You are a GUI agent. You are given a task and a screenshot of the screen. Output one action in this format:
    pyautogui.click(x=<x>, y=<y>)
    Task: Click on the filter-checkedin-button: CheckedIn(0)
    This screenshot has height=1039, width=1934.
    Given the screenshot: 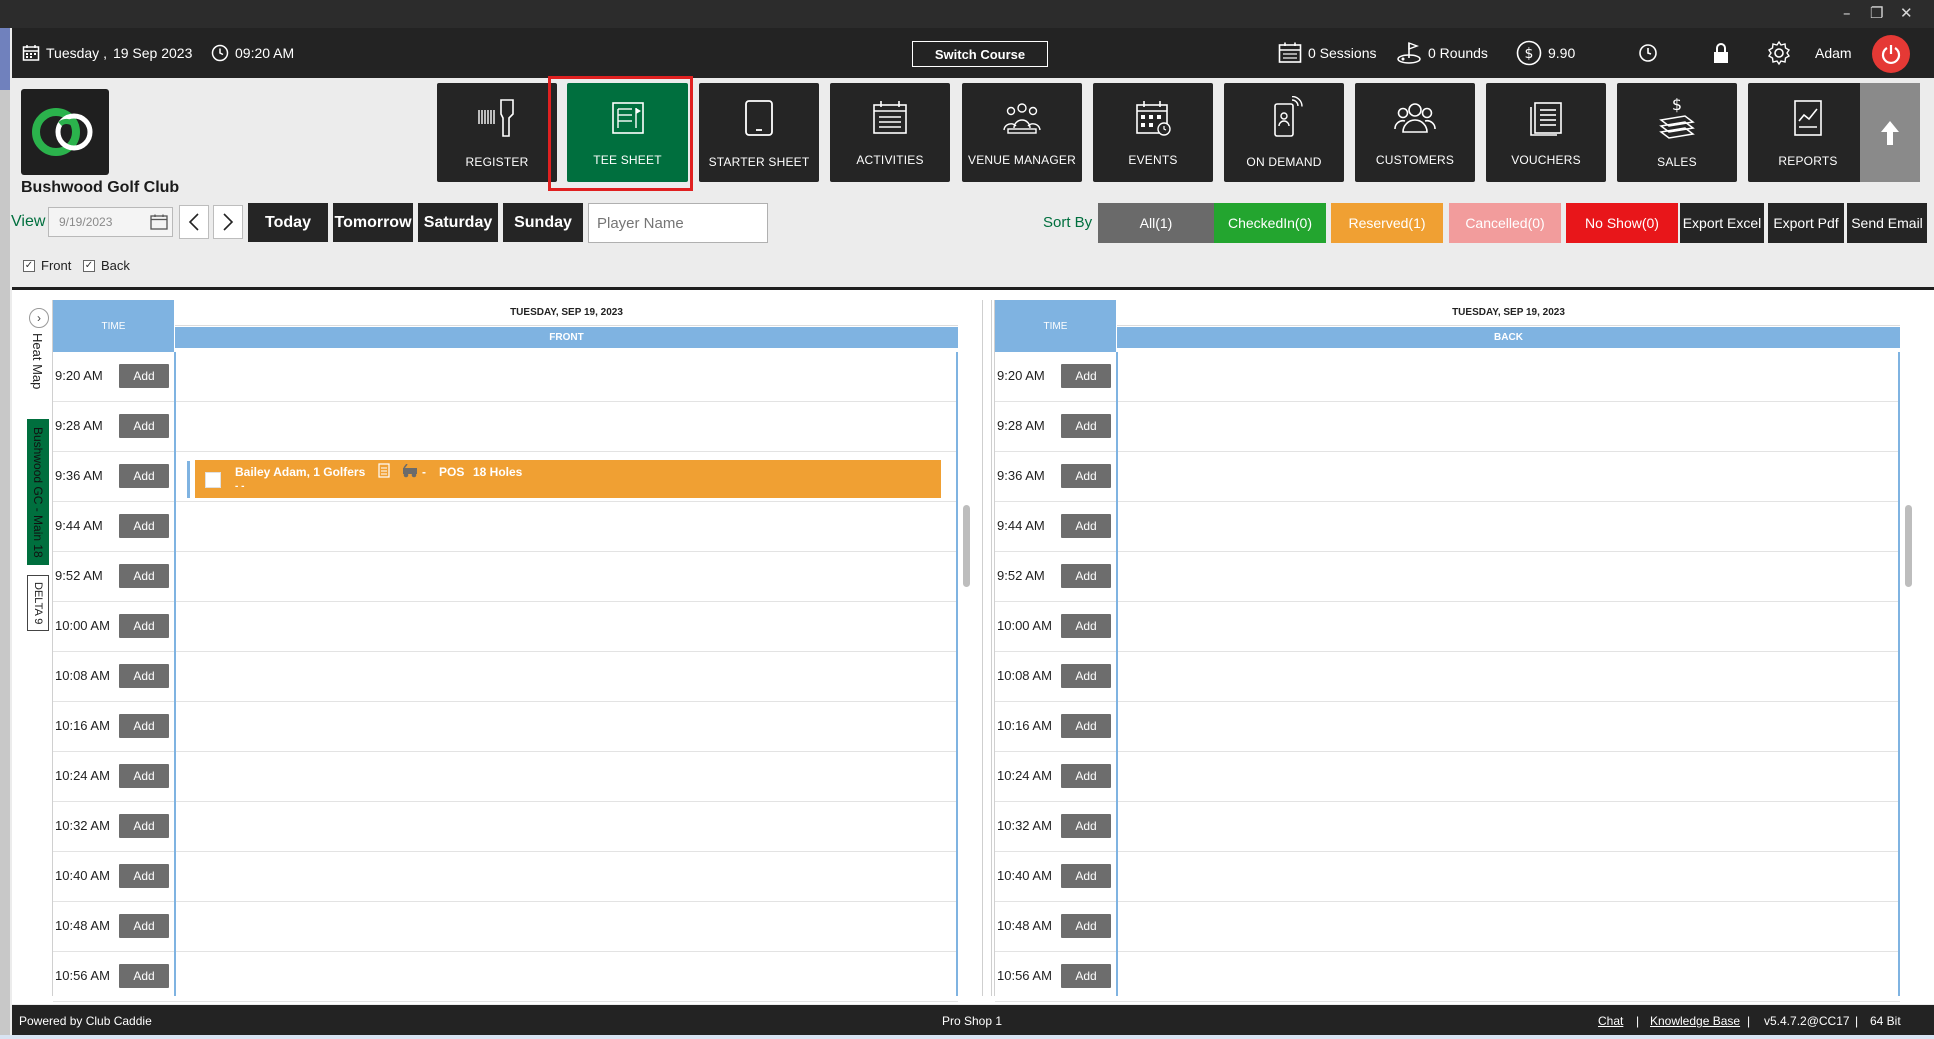 What is the action you would take?
    pyautogui.click(x=1270, y=223)
    